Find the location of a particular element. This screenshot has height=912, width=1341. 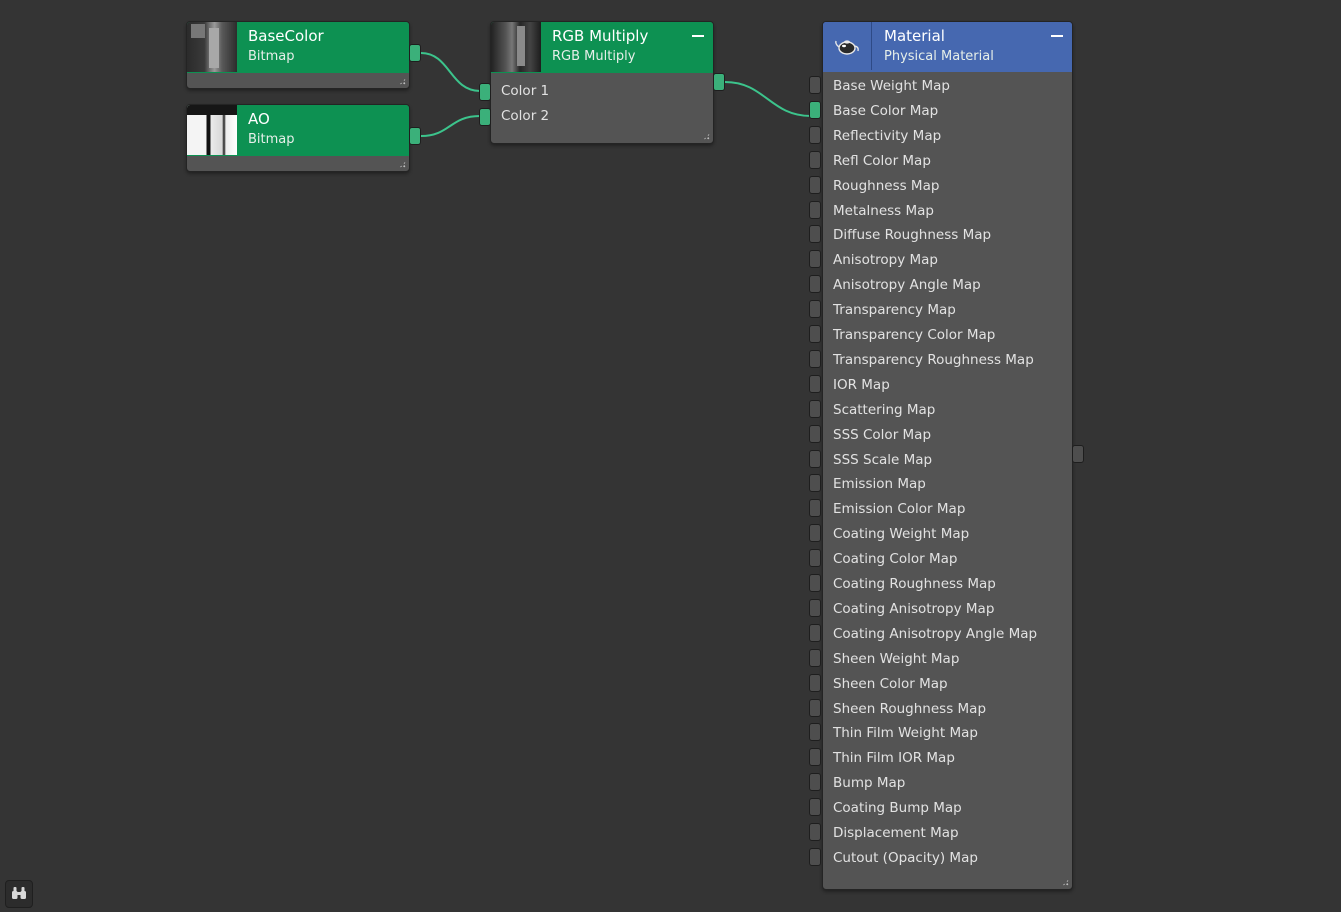

material-slot: IOR Map is located at coordinates (940, 384).